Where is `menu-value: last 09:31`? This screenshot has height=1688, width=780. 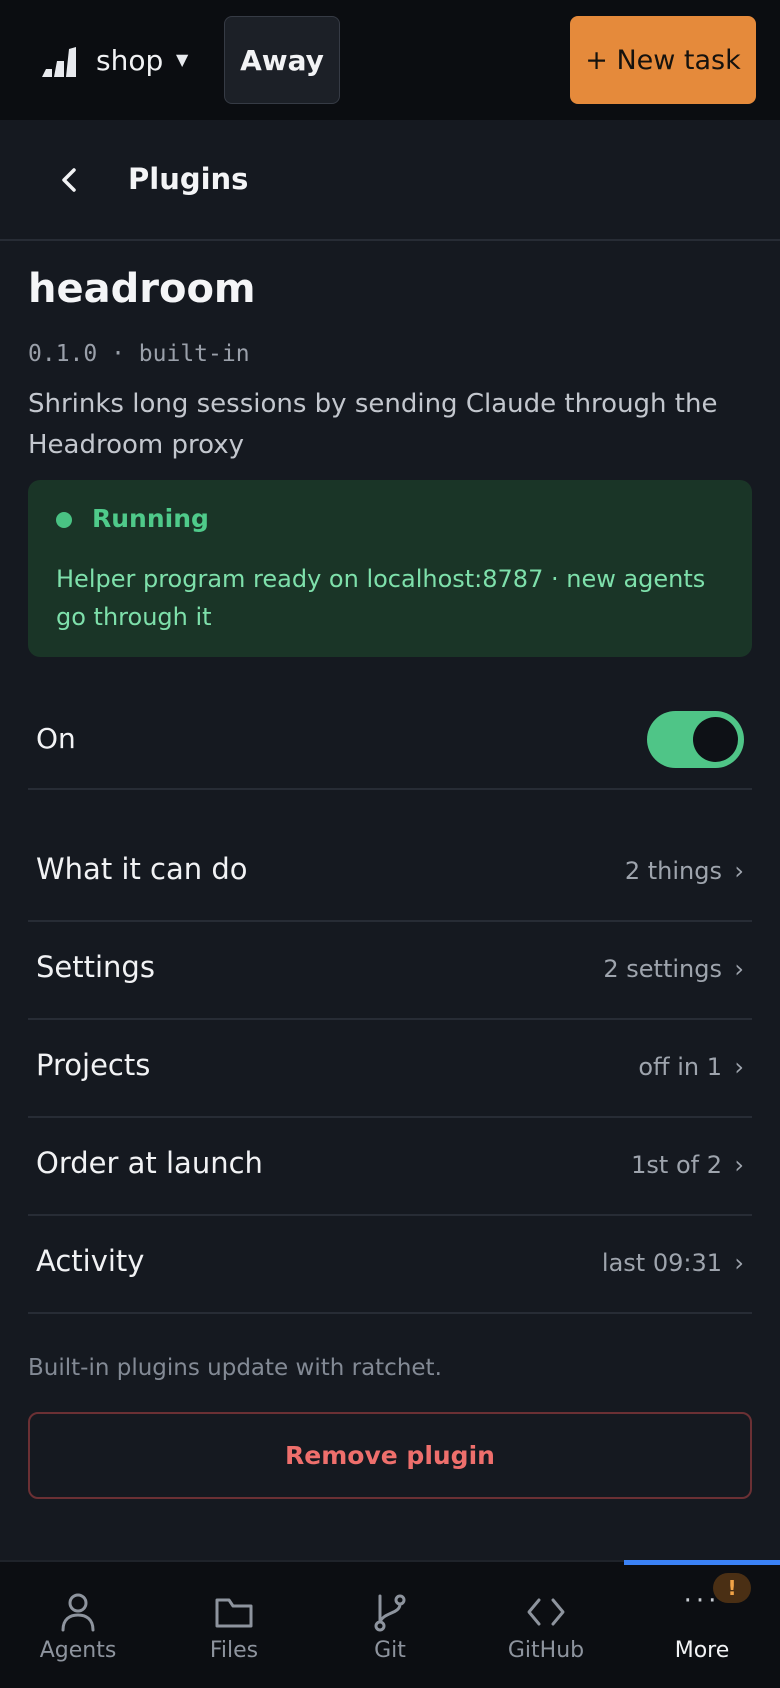
menu-value: last 09:31 is located at coordinates (661, 1263).